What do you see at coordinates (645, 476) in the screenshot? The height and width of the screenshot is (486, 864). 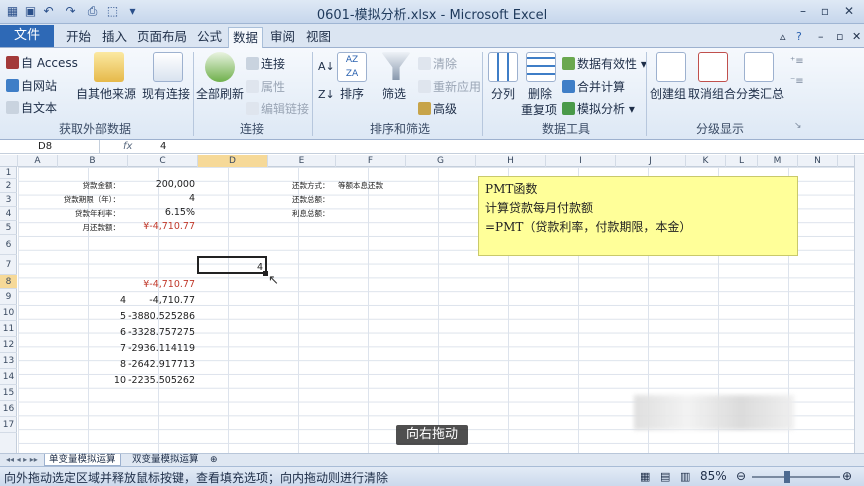 I see `normal-view-icon: ▦` at bounding box center [645, 476].